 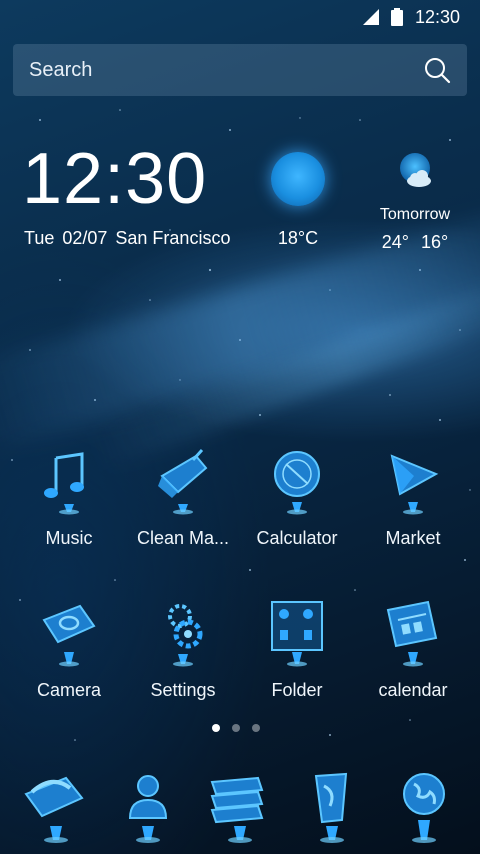 I want to click on phone-icon, so click(x=56, y=806).